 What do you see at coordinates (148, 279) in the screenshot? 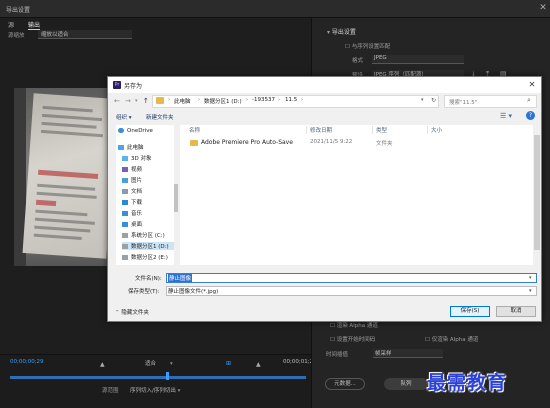
I see `filename-label: 文件名(N):` at bounding box center [148, 279].